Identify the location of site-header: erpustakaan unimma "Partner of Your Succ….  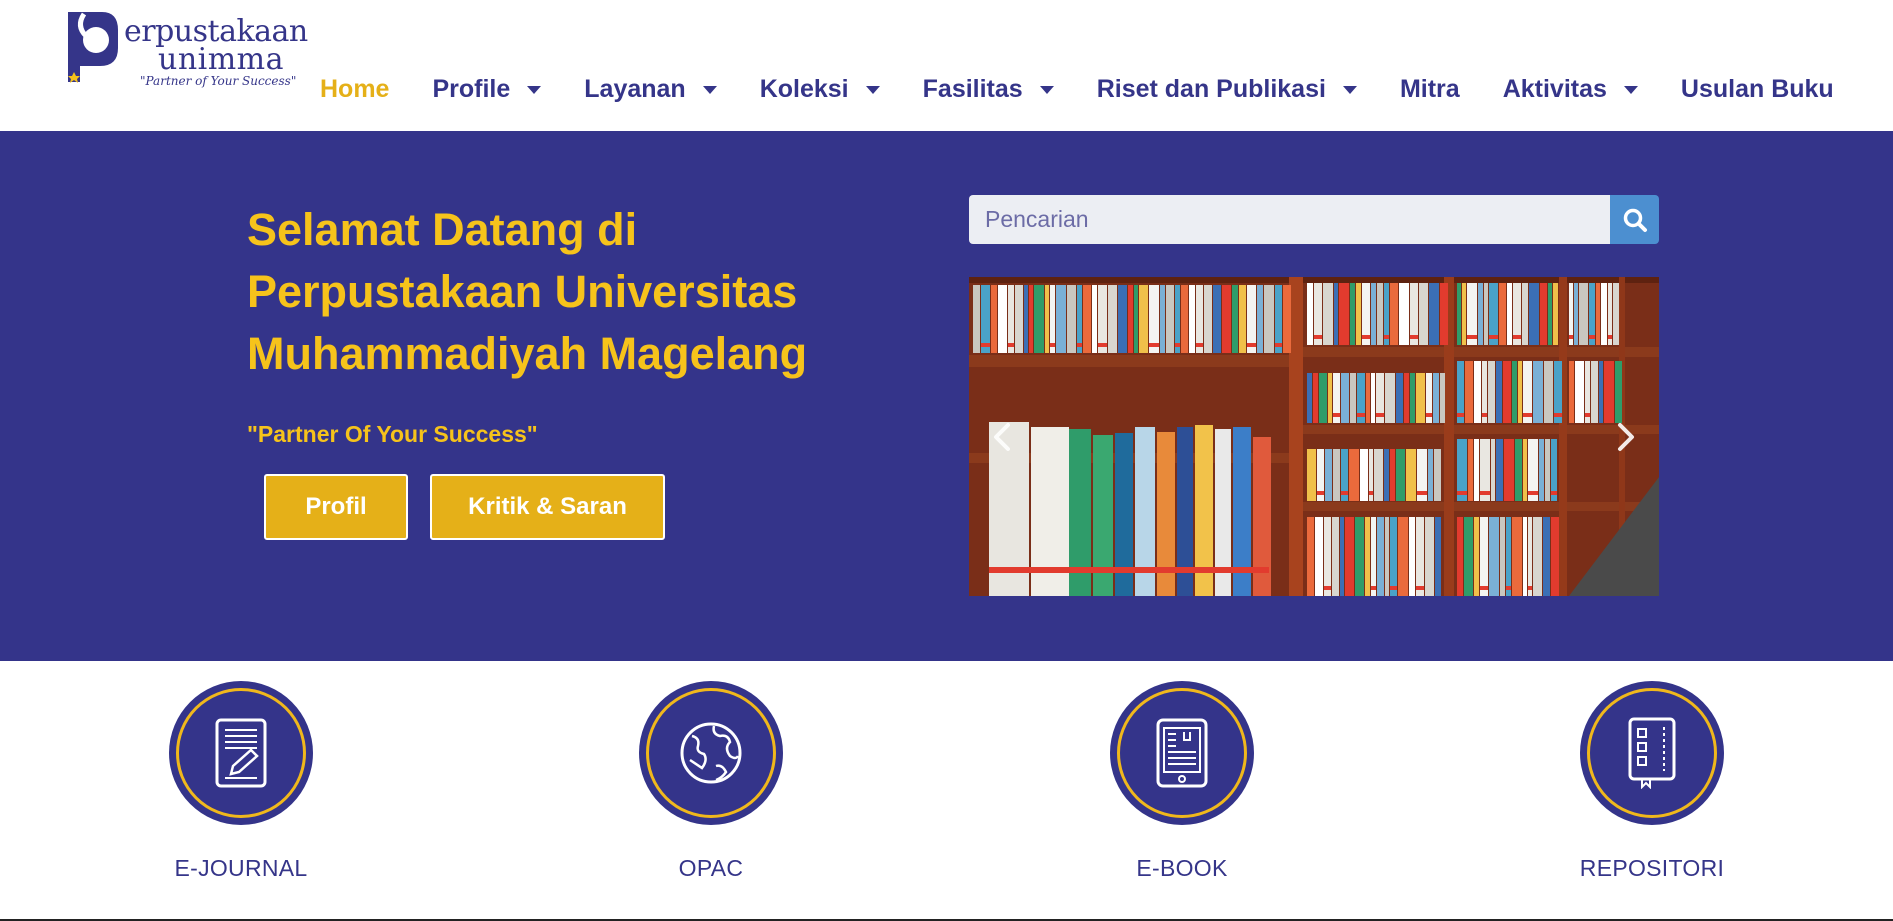
(946, 65).